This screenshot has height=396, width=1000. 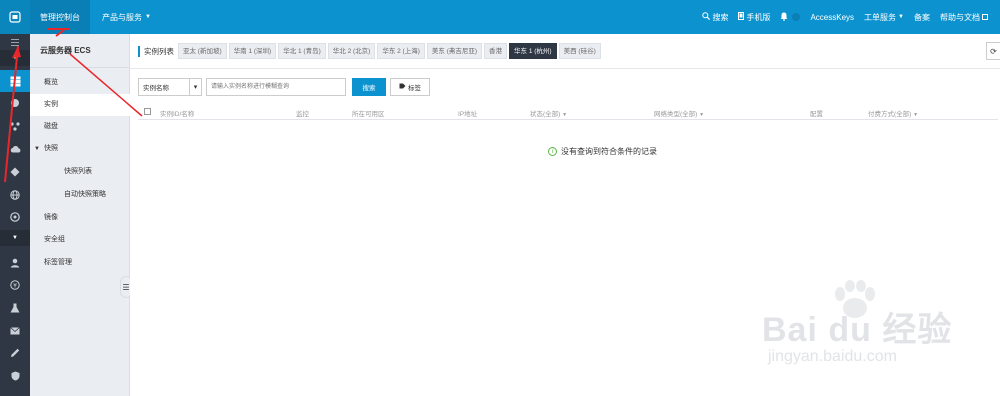 I want to click on region-tab: 美东 (弗吉尼亚), so click(x=454, y=51).